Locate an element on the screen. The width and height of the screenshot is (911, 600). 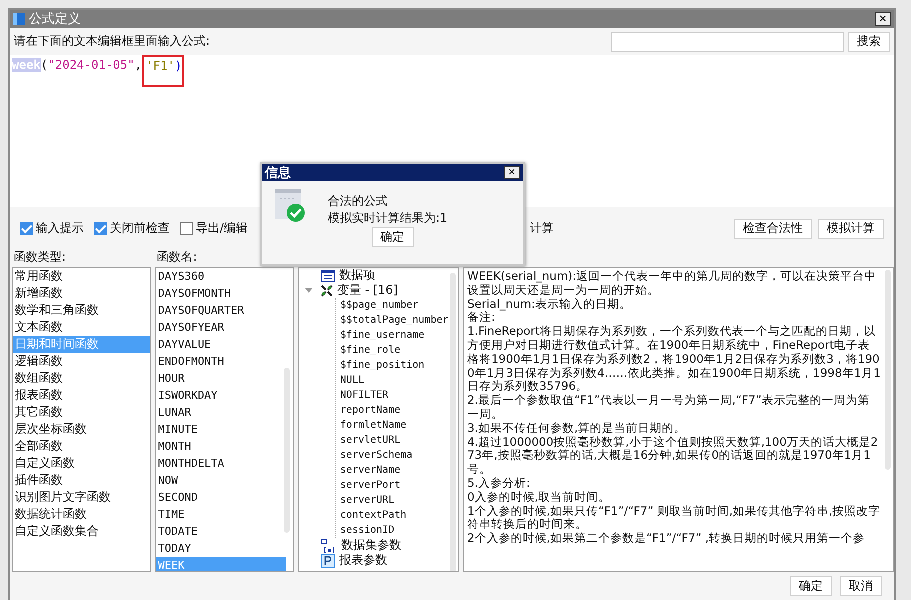
tree-node: contextPath is located at coordinates (399, 515).